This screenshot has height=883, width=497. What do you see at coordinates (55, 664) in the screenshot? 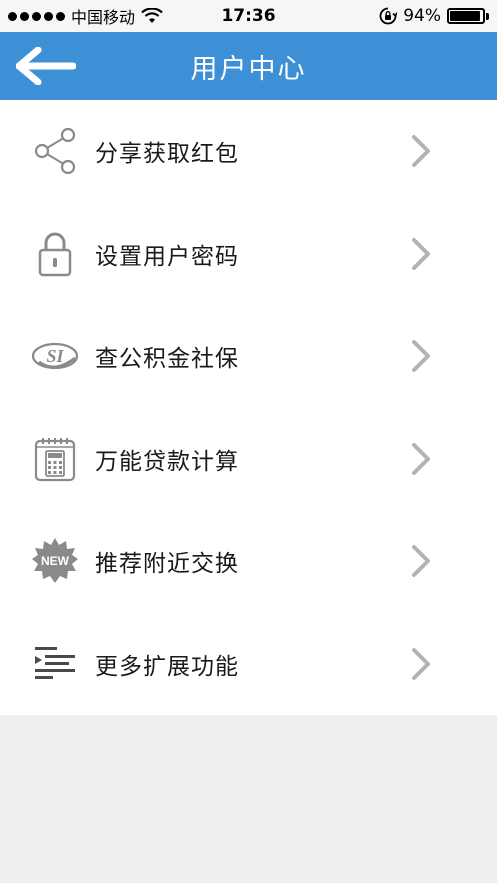
I see `more-list-icon` at bounding box center [55, 664].